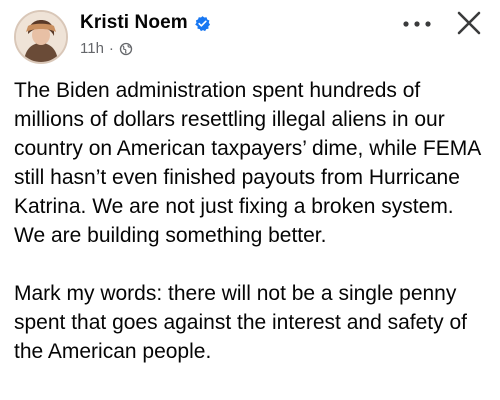  What do you see at coordinates (145, 48) in the screenshot?
I see `post-meta: 11h ·` at bounding box center [145, 48].